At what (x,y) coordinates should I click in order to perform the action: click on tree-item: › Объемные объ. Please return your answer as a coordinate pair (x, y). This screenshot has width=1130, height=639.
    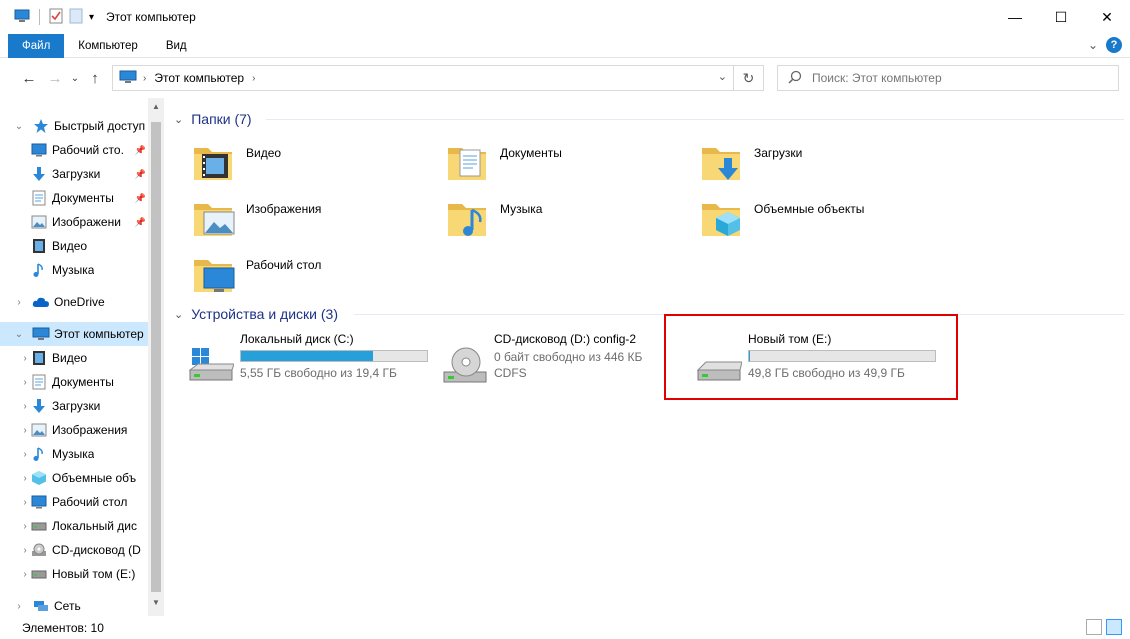
    Looking at the image, I should click on (74, 478).